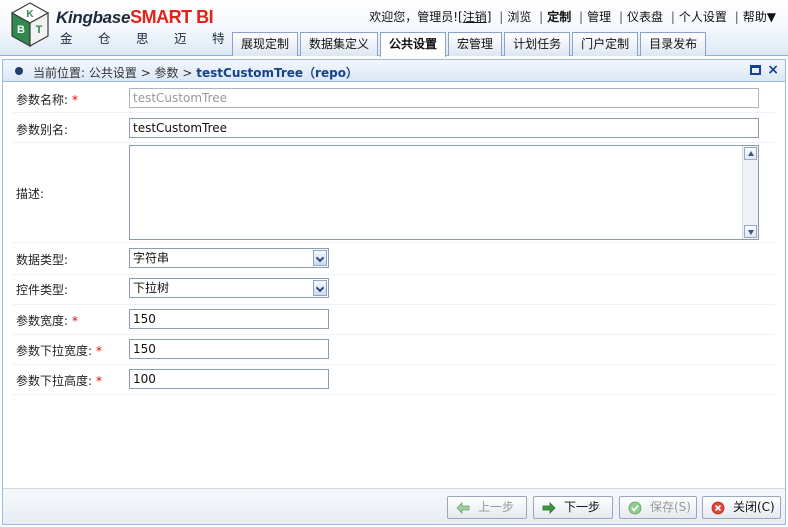 Image resolution: width=788 pixels, height=527 pixels. Describe the element at coordinates (30, 194) in the screenshot. I see `description-label: 描述:` at that location.